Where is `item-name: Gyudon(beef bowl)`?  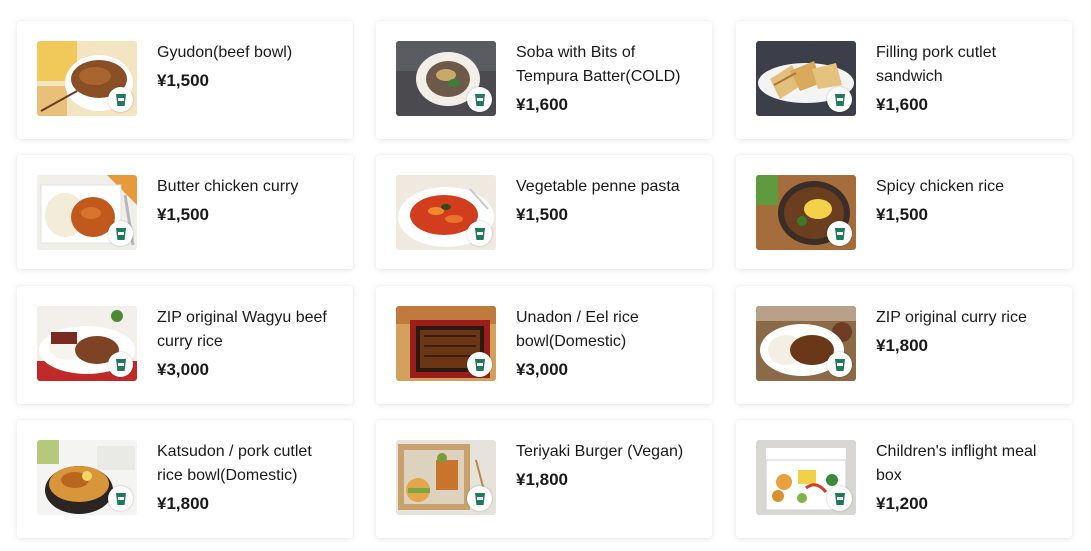
item-name: Gyudon(beef bowl) is located at coordinates (225, 52).